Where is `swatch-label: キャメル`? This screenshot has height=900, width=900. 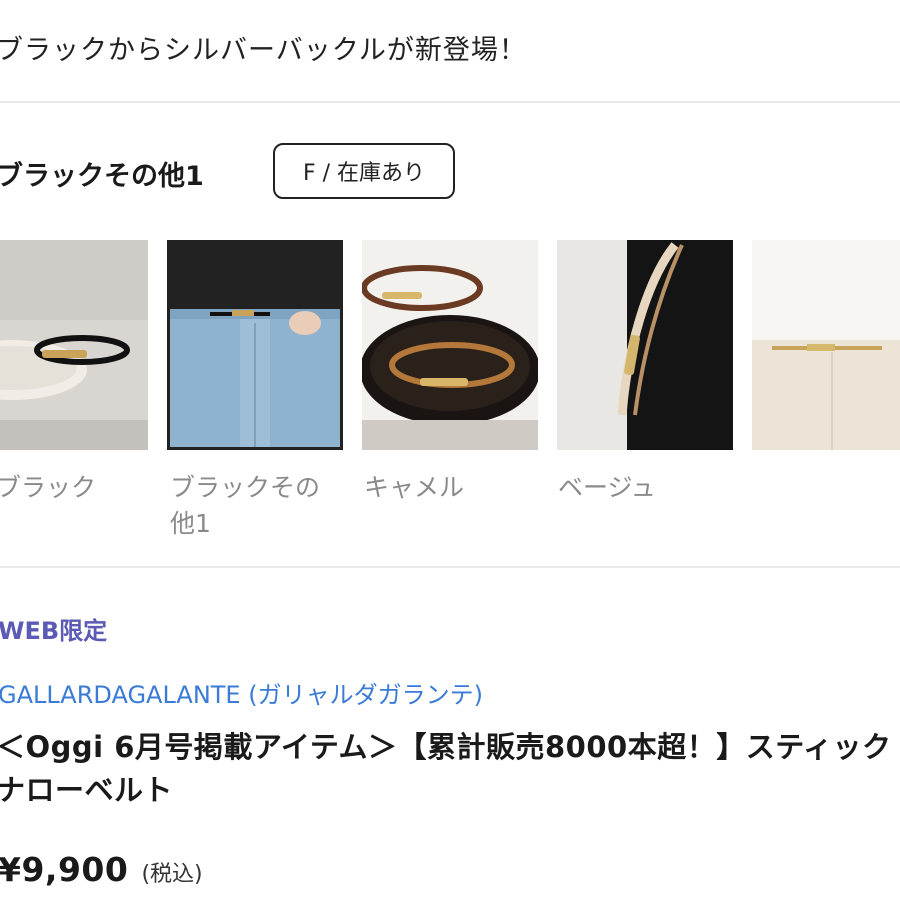
swatch-label: キャメル is located at coordinates (414, 487).